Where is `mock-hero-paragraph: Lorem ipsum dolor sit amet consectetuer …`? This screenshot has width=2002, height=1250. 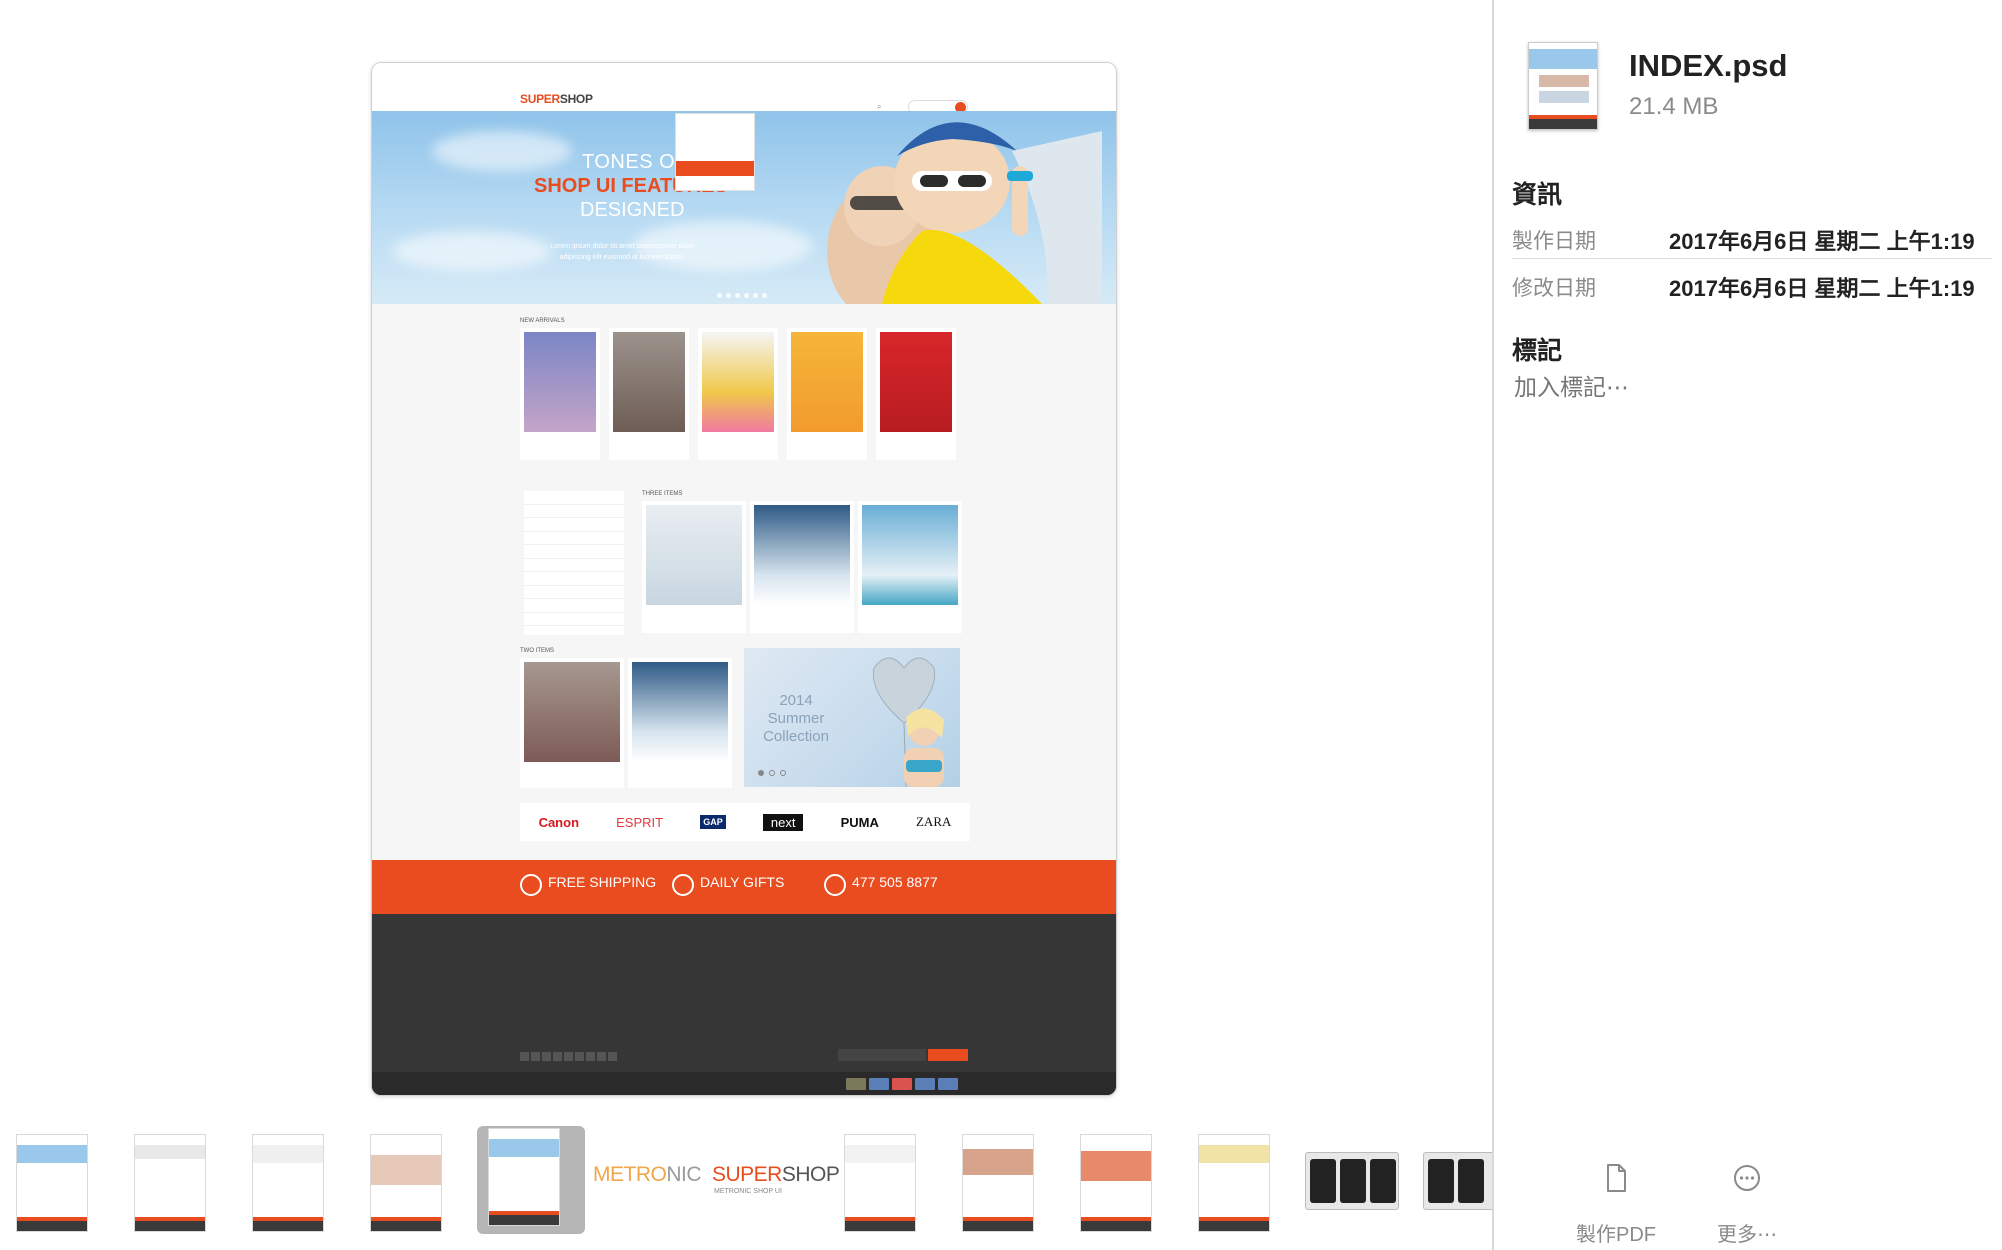 mock-hero-paragraph: Lorem ipsum dolor sit amet consectetuer … is located at coordinates (622, 252).